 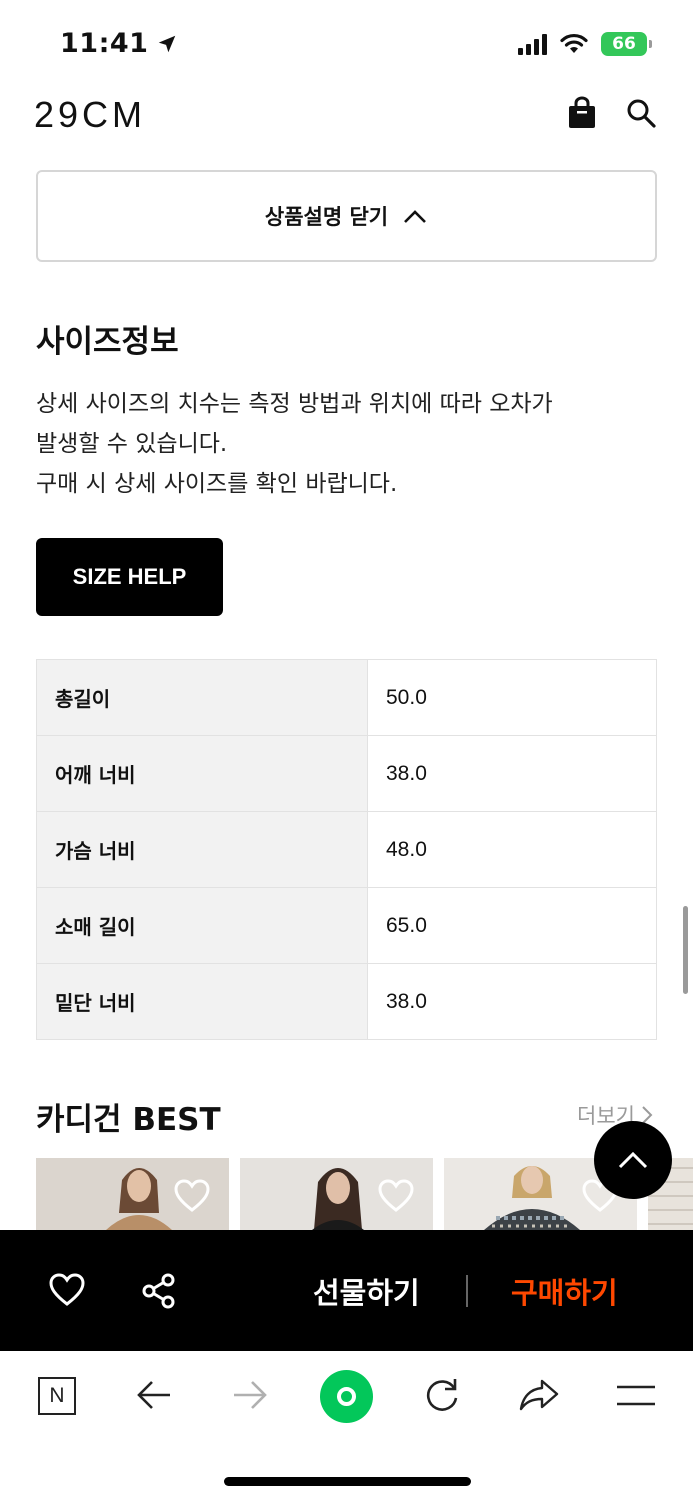 I want to click on home-indicator, so click(x=347, y=1481).